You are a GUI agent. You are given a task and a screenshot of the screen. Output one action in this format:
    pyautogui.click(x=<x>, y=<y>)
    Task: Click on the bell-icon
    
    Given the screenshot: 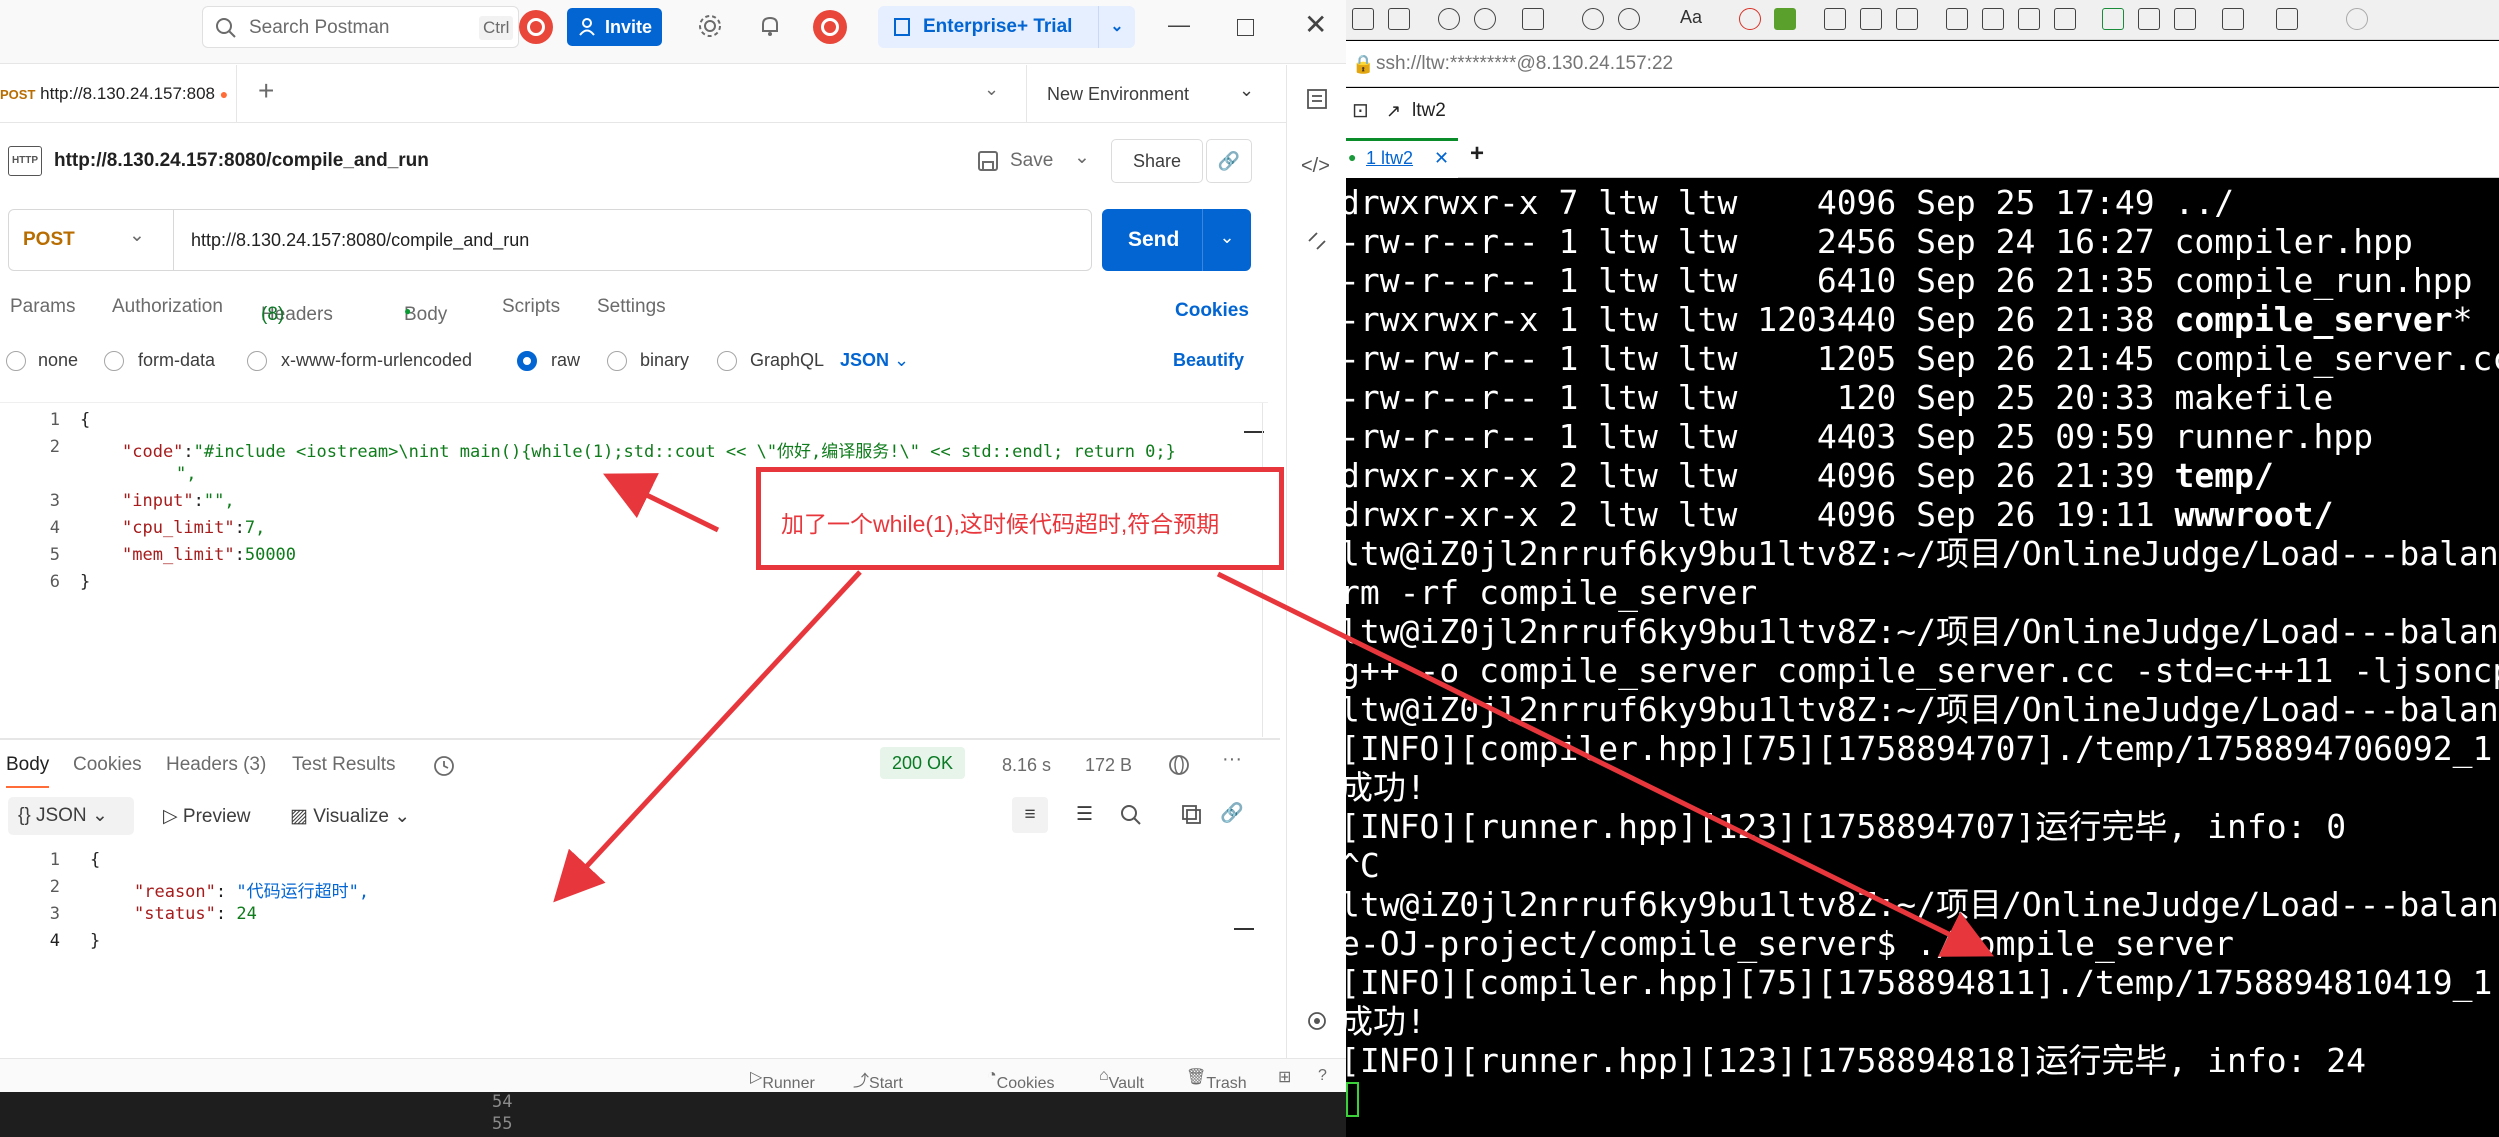 What is the action you would take?
    pyautogui.click(x=770, y=26)
    